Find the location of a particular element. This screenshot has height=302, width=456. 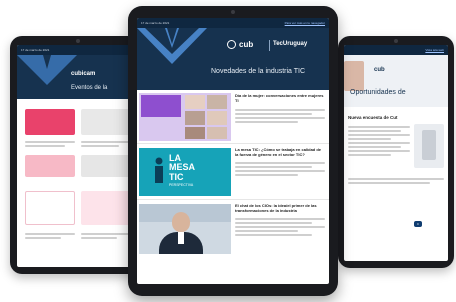

brand-divider is located at coordinates (269, 45).